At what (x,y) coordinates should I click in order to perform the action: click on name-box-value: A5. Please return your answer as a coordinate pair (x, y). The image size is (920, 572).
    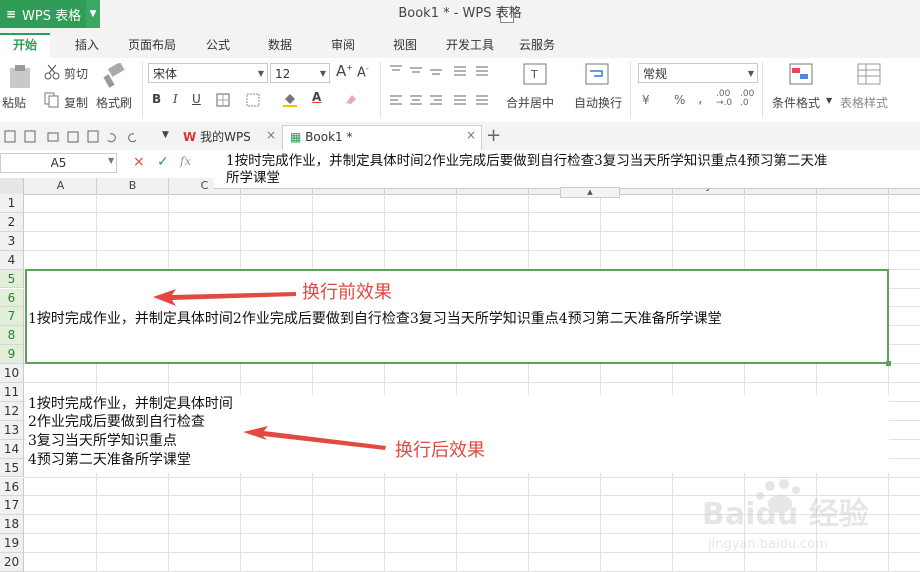
    Looking at the image, I should click on (58, 163).